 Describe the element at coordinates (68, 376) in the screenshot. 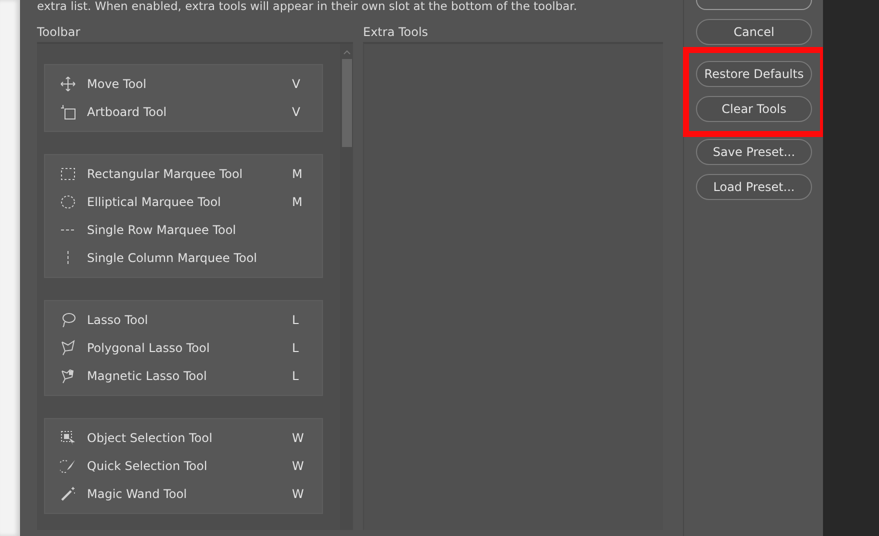

I see `magnetic-lasso-icon` at that location.